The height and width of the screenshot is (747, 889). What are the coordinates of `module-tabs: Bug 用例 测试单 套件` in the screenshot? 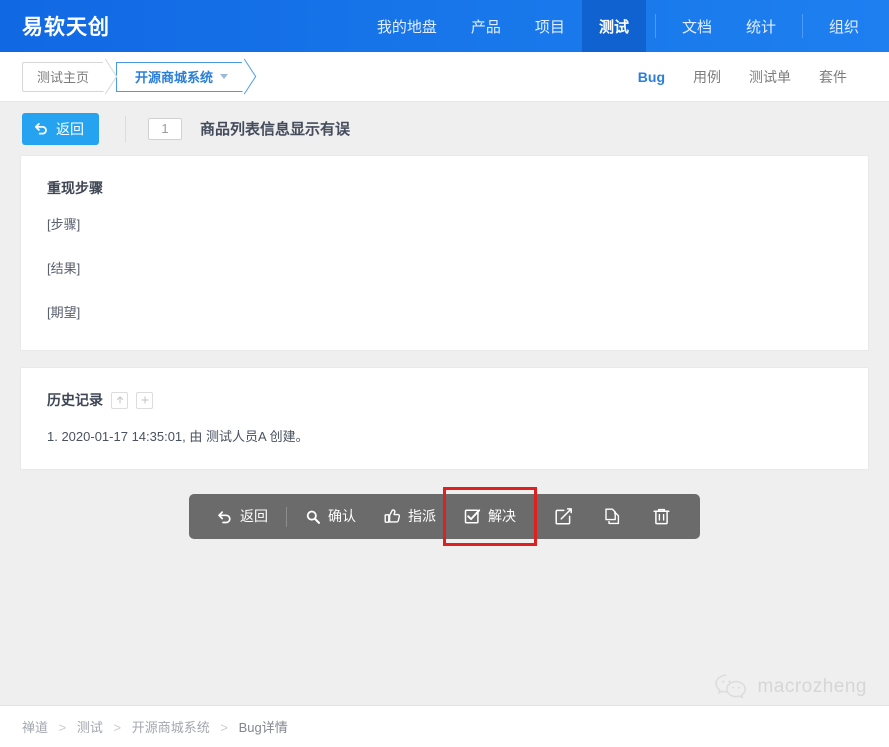 It's located at (745, 77).